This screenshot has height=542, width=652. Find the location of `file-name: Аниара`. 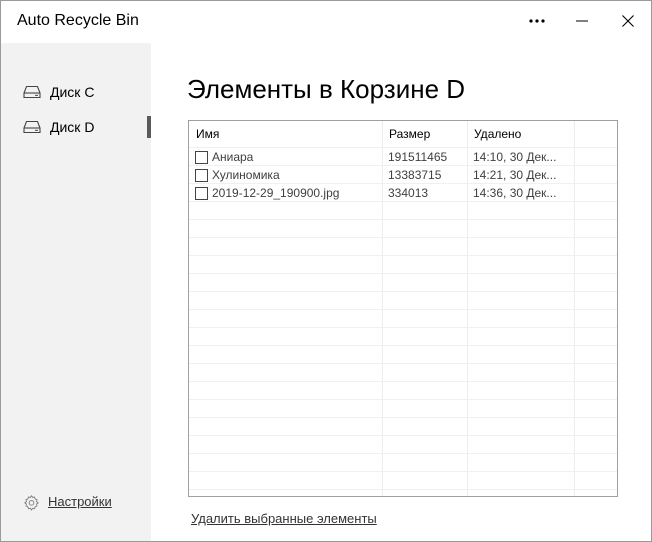

file-name: Аниара is located at coordinates (233, 157).